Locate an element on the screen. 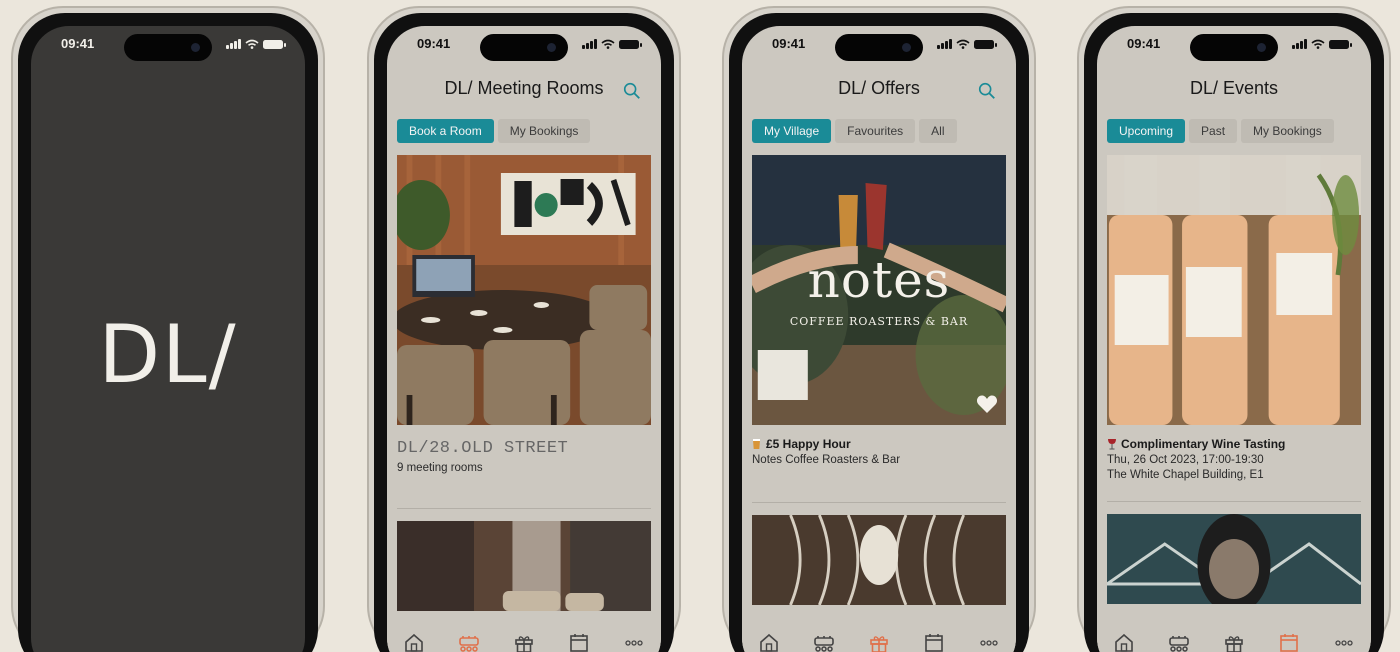  offer-title-text: £5 Happy Hour is located at coordinates (808, 444).